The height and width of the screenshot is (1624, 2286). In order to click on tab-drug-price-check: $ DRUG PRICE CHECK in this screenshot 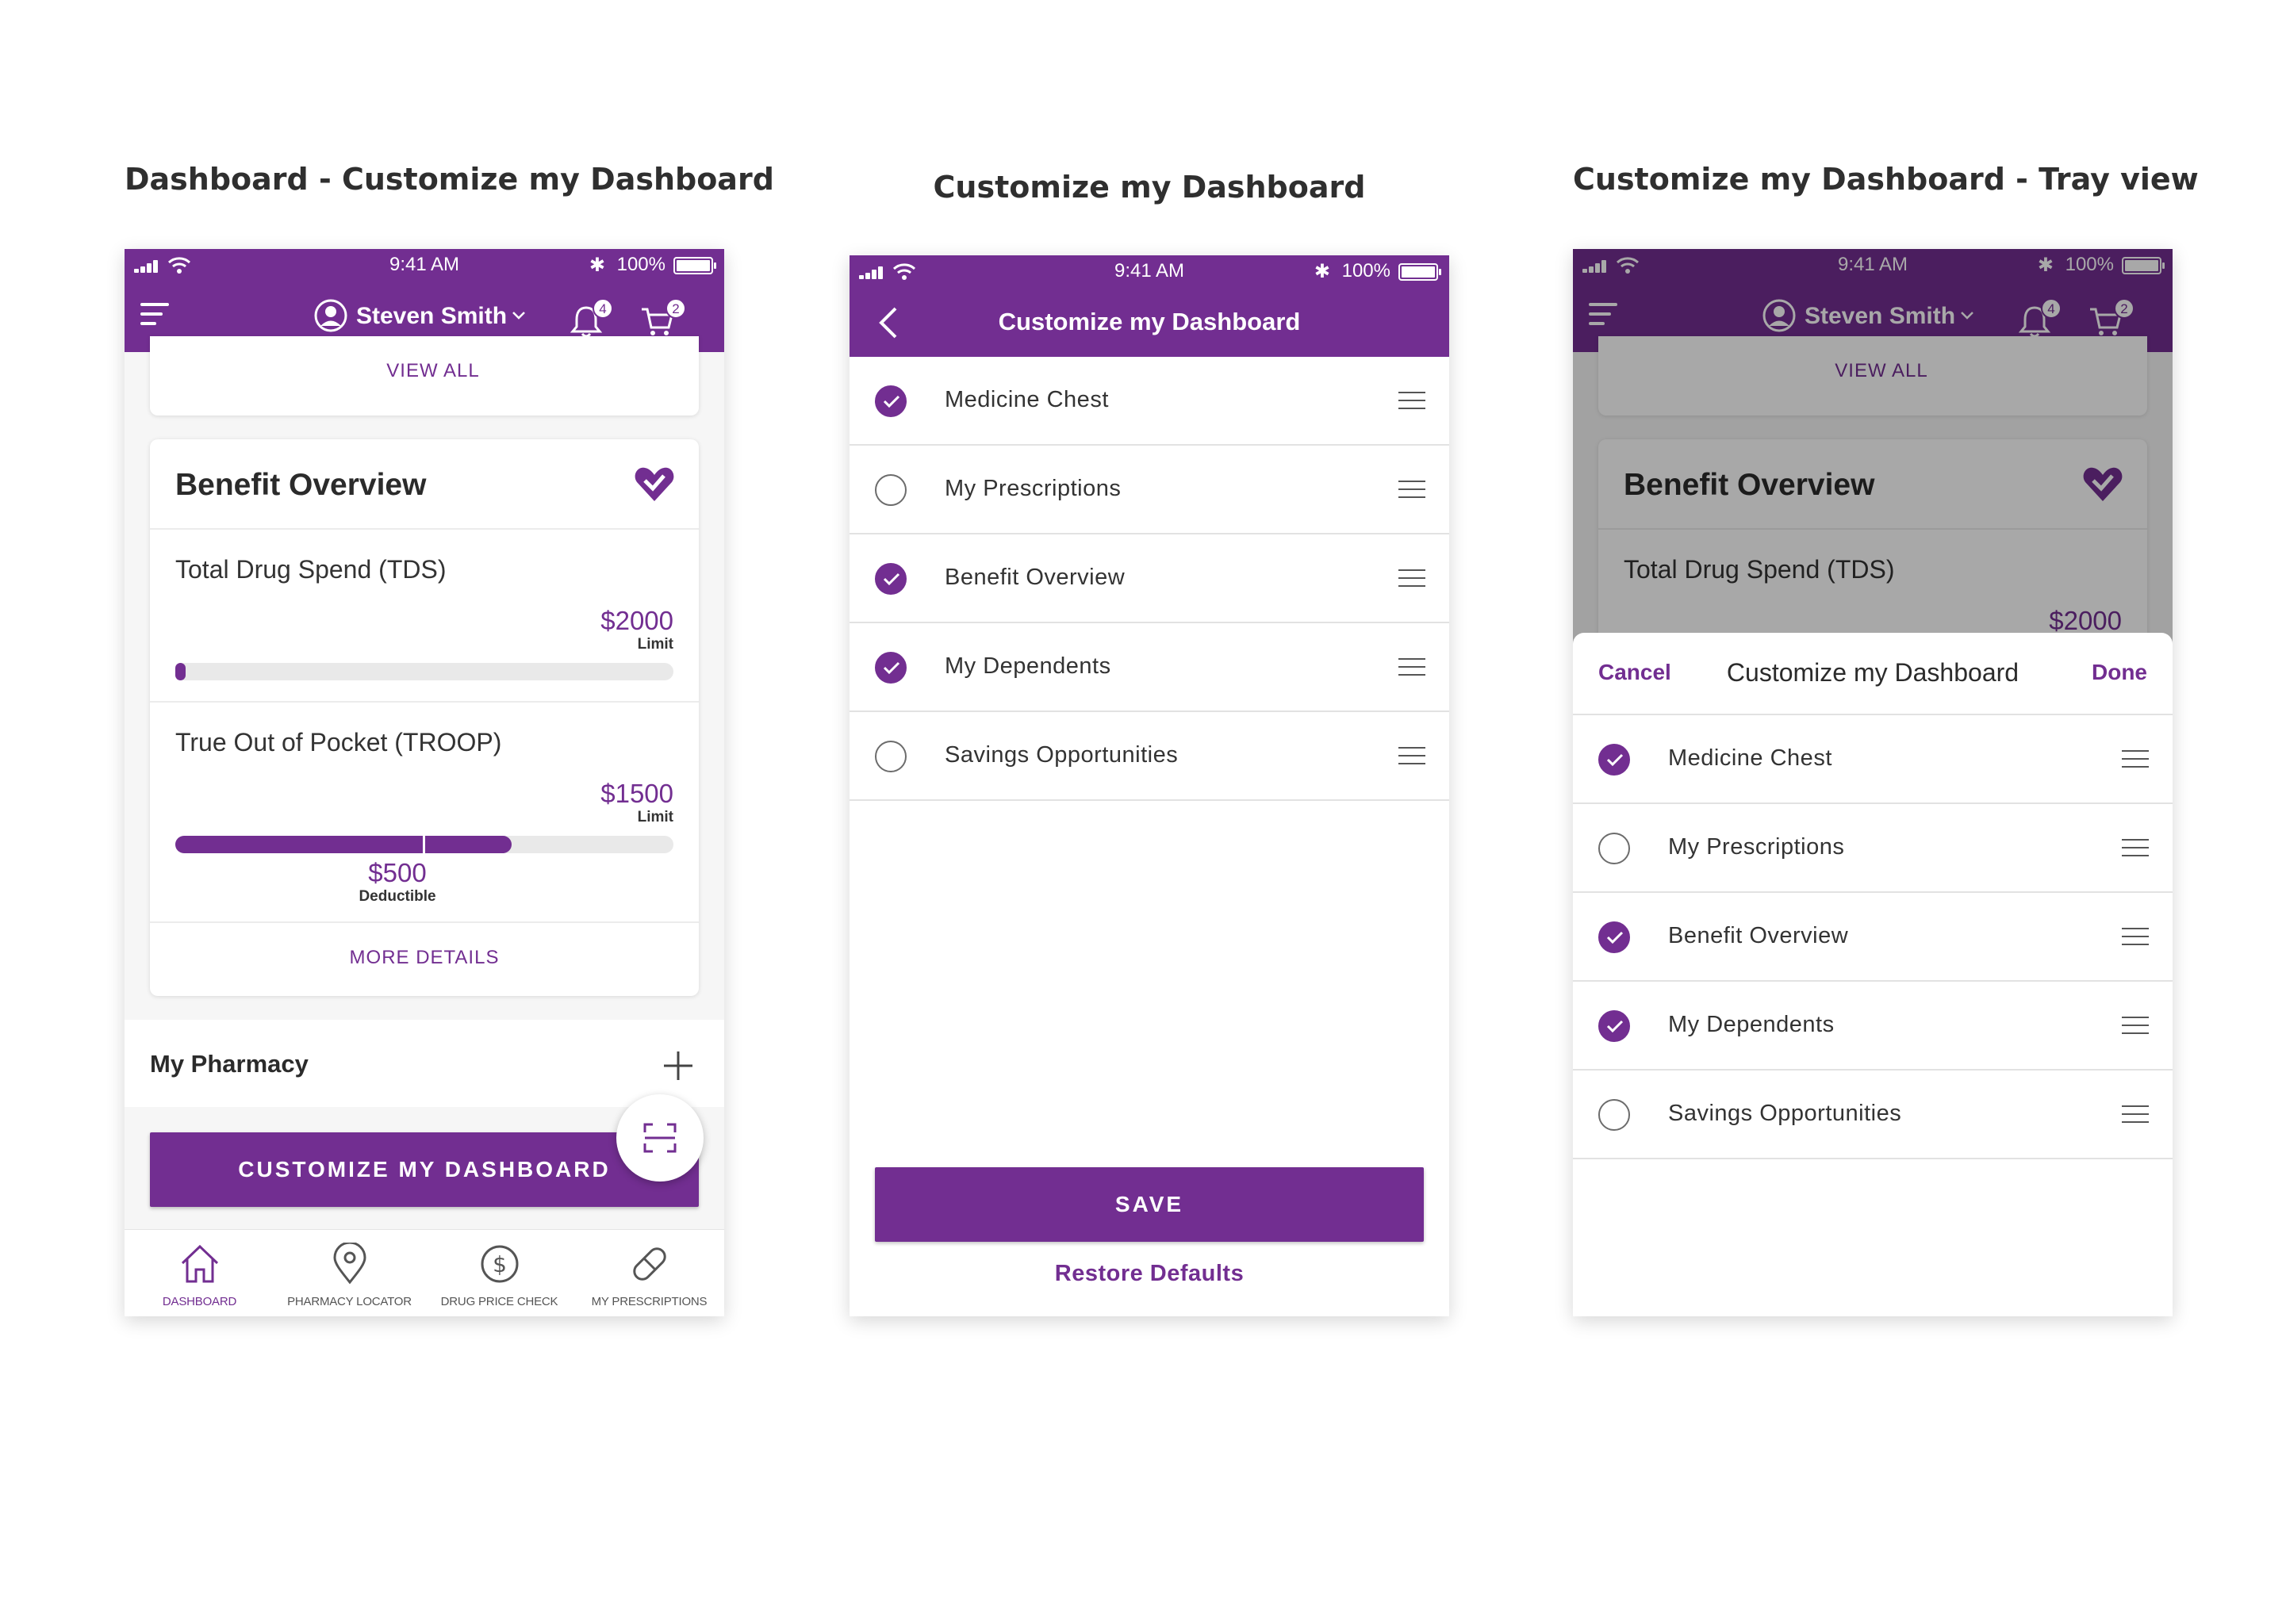, I will do `click(499, 1273)`.